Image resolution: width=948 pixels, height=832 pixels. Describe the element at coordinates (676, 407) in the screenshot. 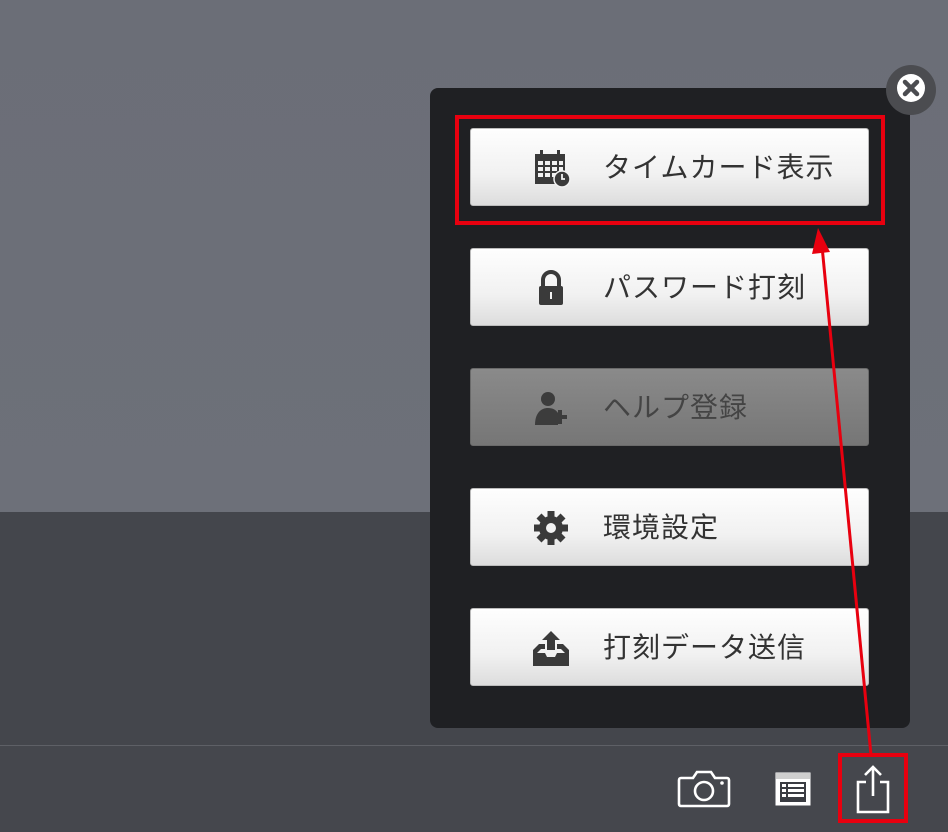

I see `help-register-label: ヘルプ登録` at that location.